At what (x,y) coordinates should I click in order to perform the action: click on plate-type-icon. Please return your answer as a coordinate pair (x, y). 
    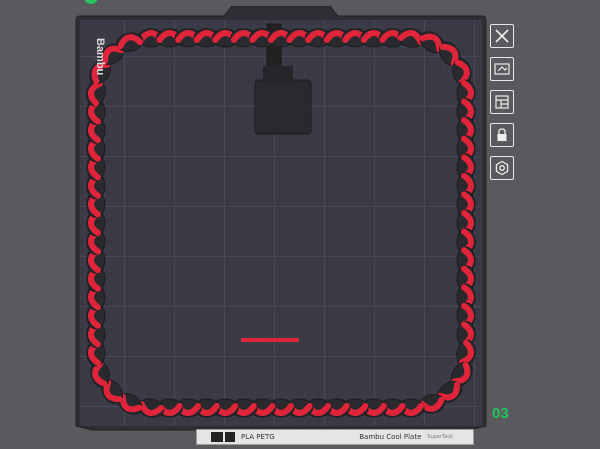
    Looking at the image, I should click on (230, 437).